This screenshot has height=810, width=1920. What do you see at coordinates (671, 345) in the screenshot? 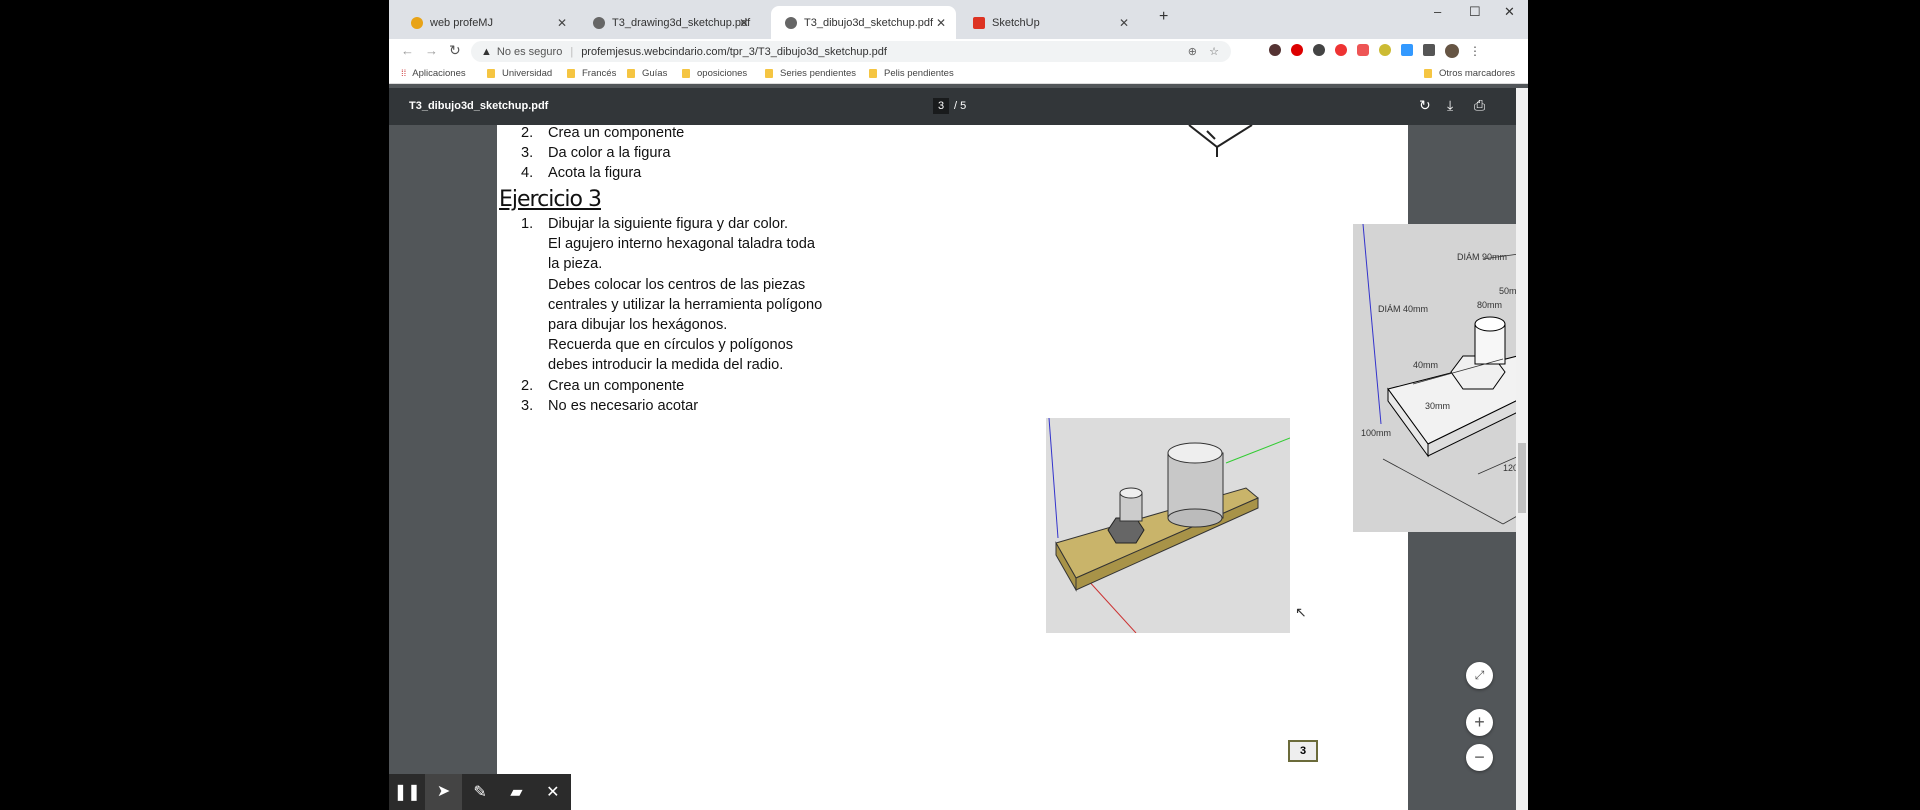
I see `list-item: Recuerda que en círculos y polígonos` at bounding box center [671, 345].